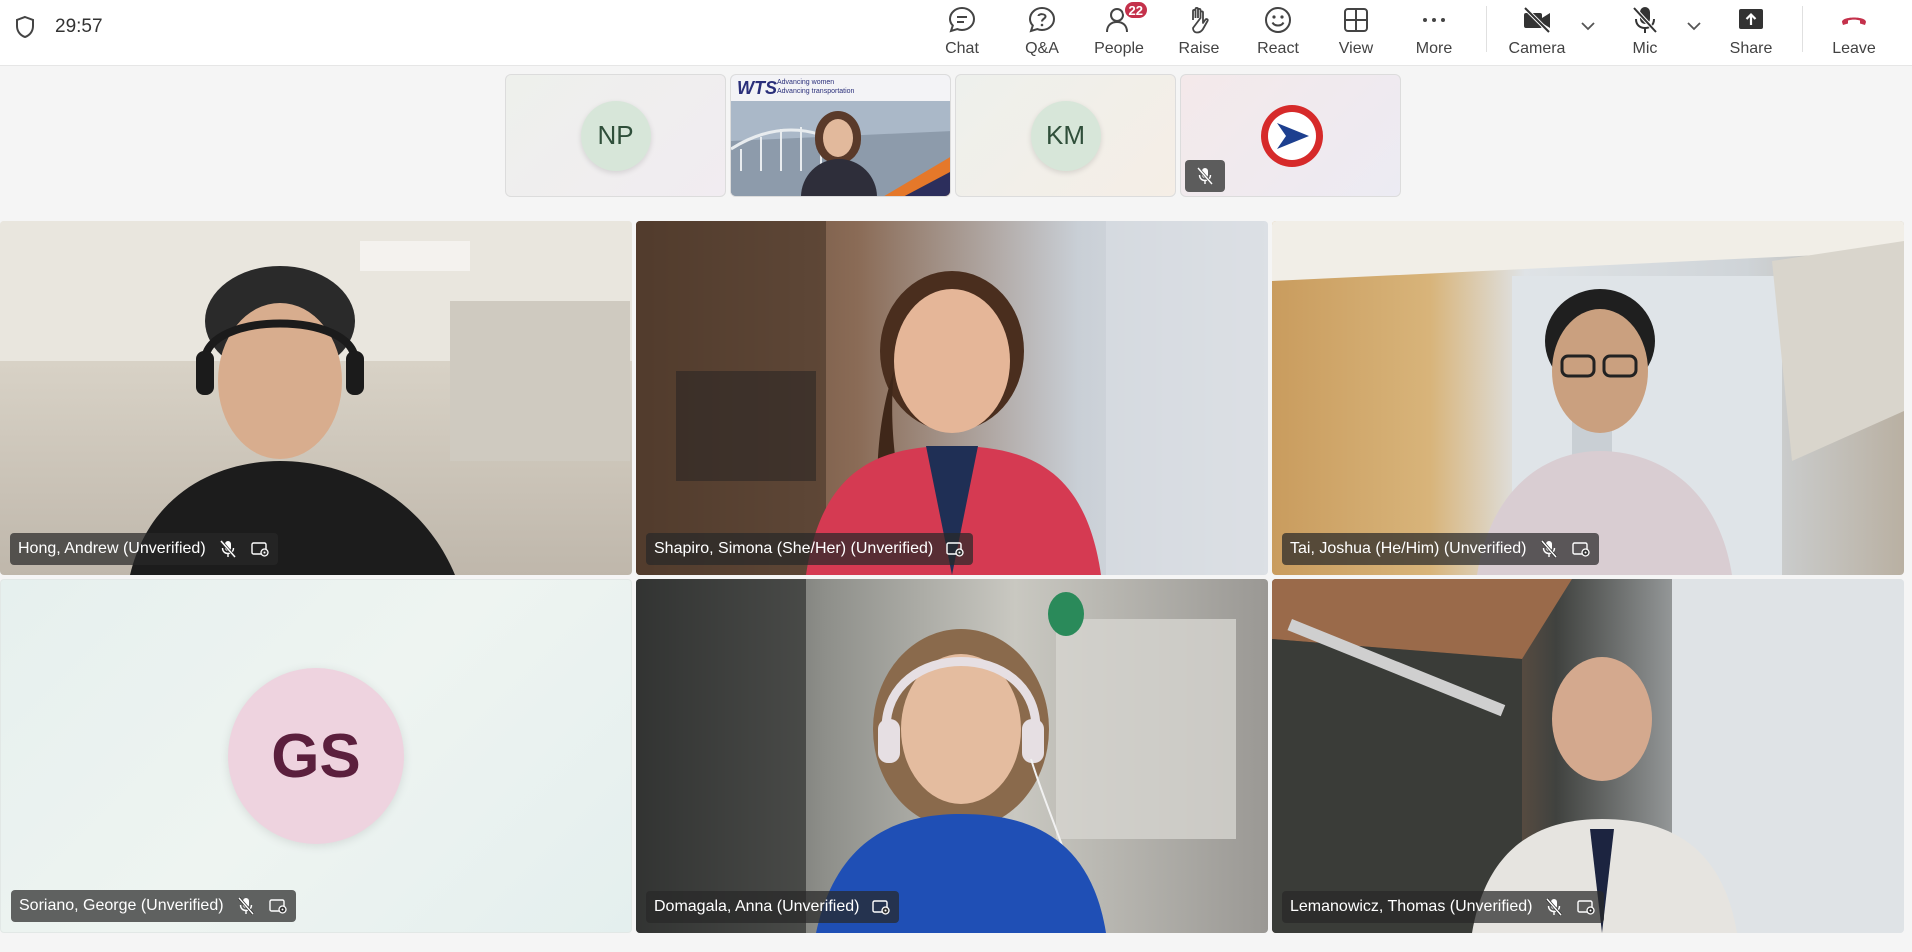 This screenshot has width=1912, height=952. Describe the element at coordinates (1751, 33) in the screenshot. I see `share-button: Share` at that location.